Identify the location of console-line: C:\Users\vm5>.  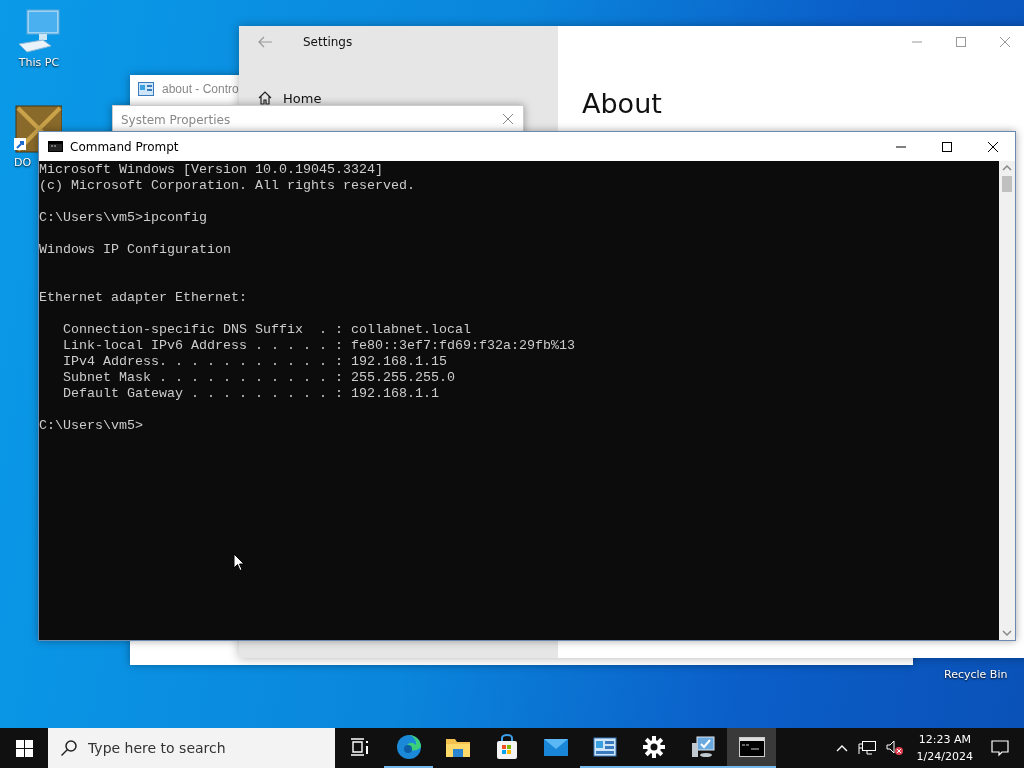
(91, 426).